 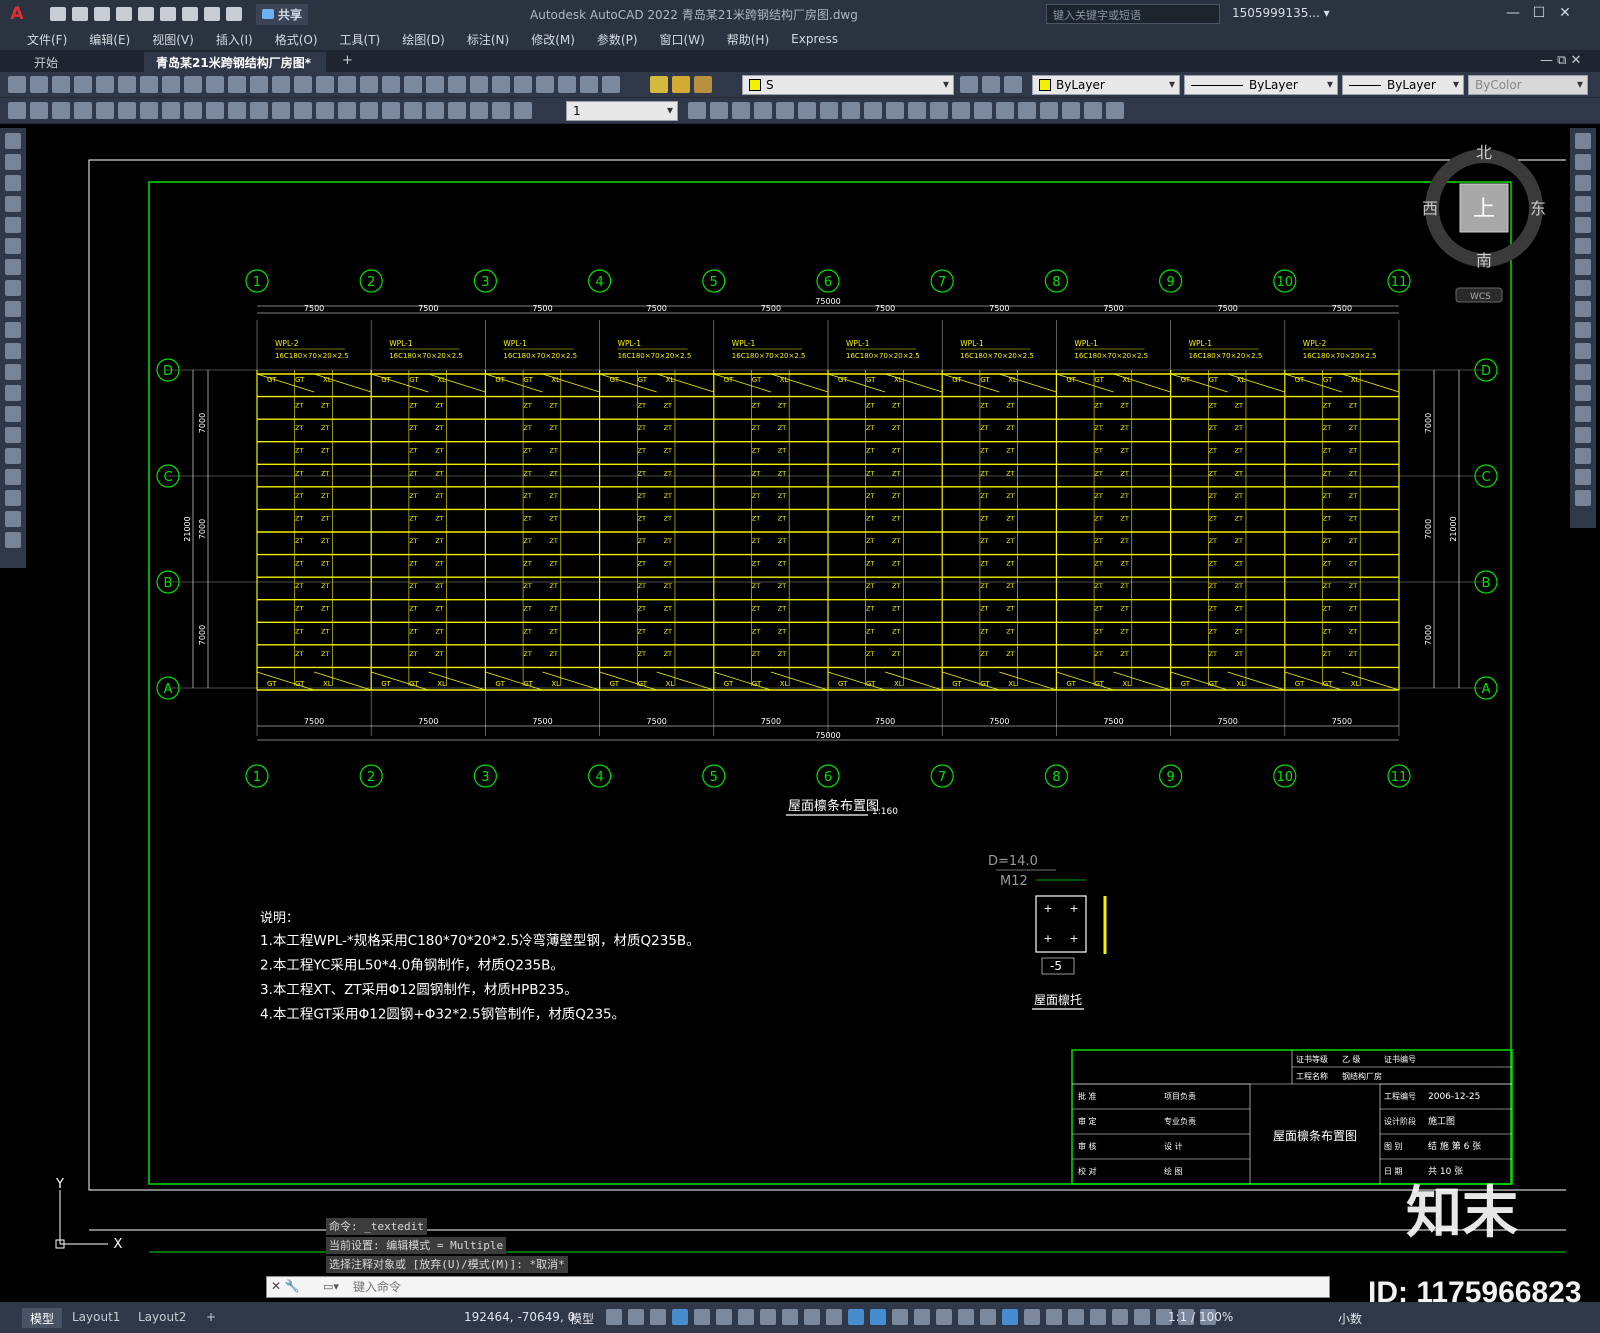 I want to click on add-layout-icon: +, so click(x=211, y=1318).